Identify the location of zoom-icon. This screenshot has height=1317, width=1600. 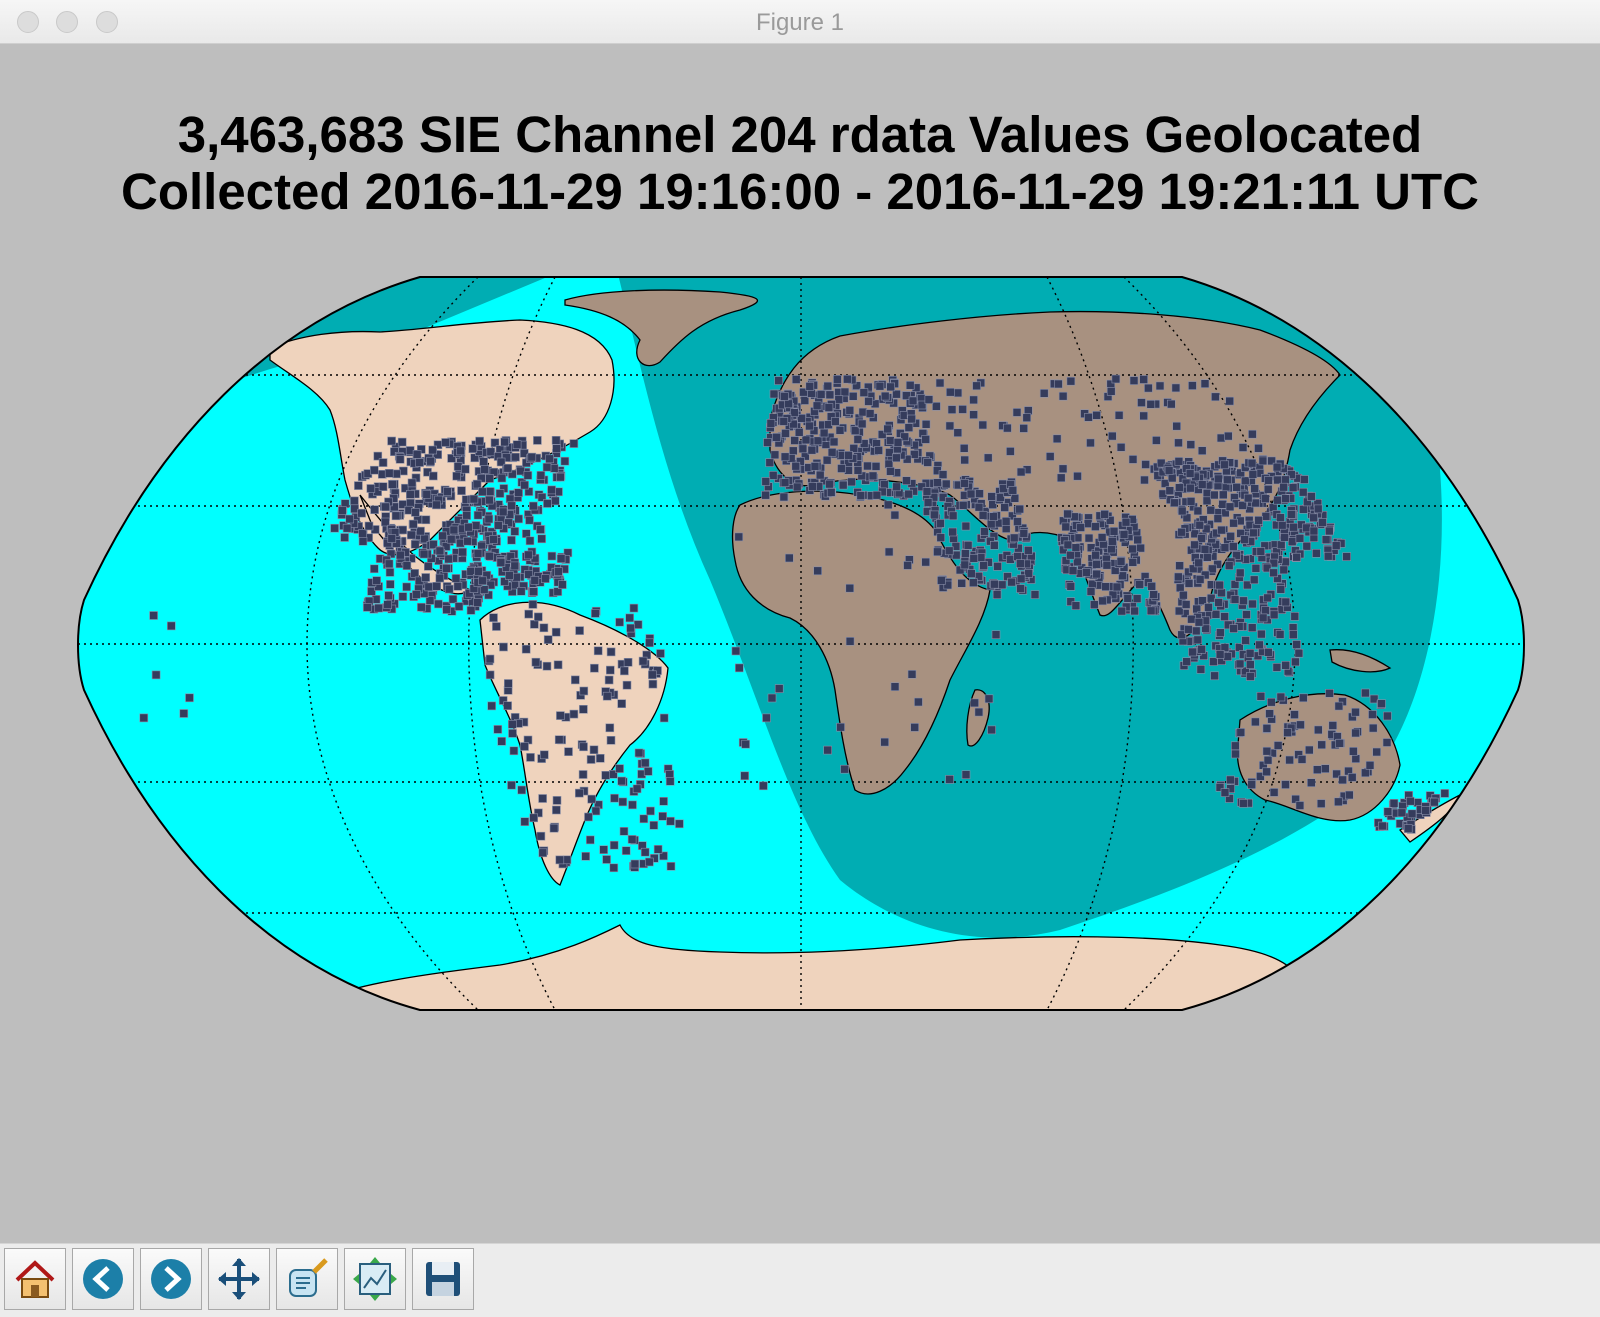
(307, 1279).